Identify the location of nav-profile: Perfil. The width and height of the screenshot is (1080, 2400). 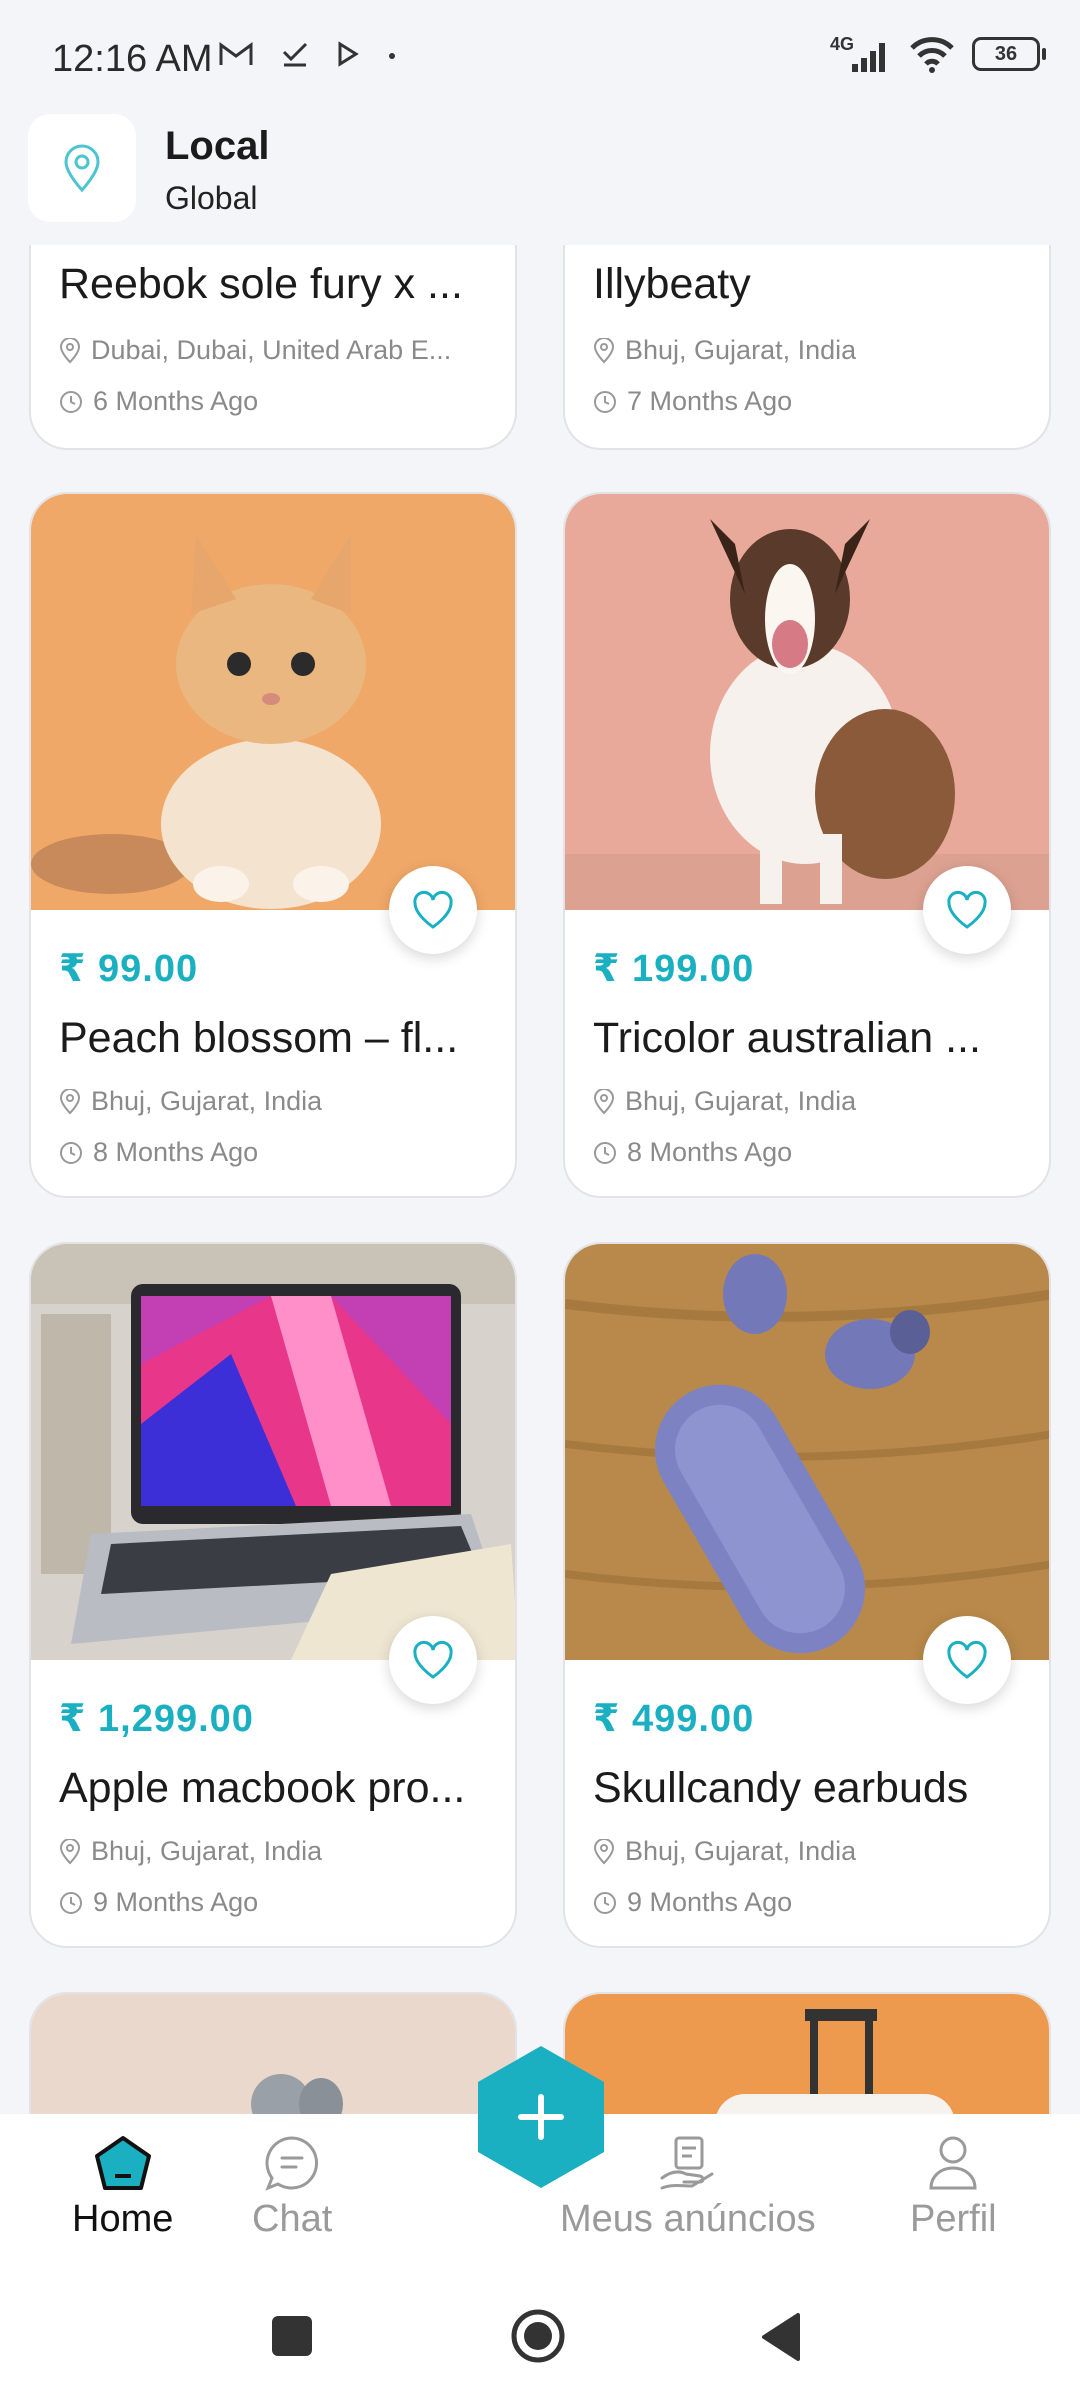
(953, 2187).